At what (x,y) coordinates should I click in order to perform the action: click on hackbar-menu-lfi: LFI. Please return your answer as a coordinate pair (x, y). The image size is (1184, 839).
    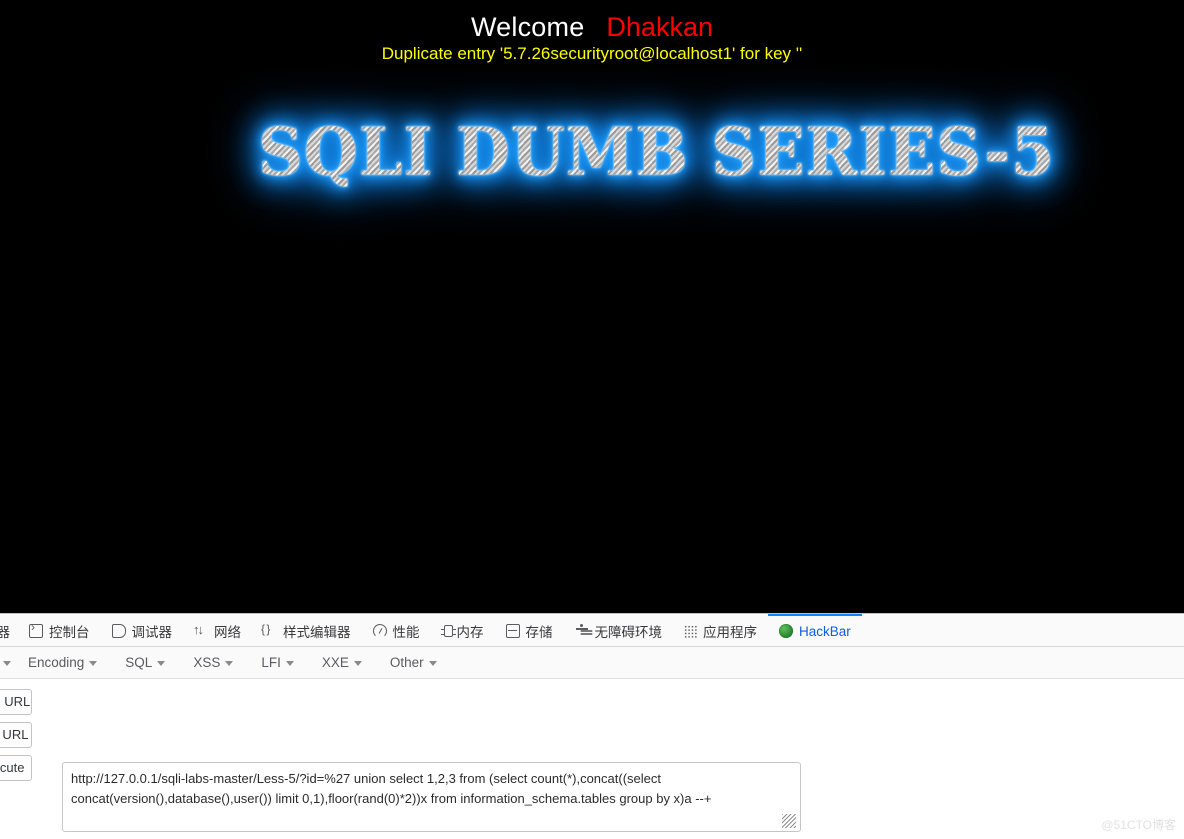
    Looking at the image, I should click on (277, 662).